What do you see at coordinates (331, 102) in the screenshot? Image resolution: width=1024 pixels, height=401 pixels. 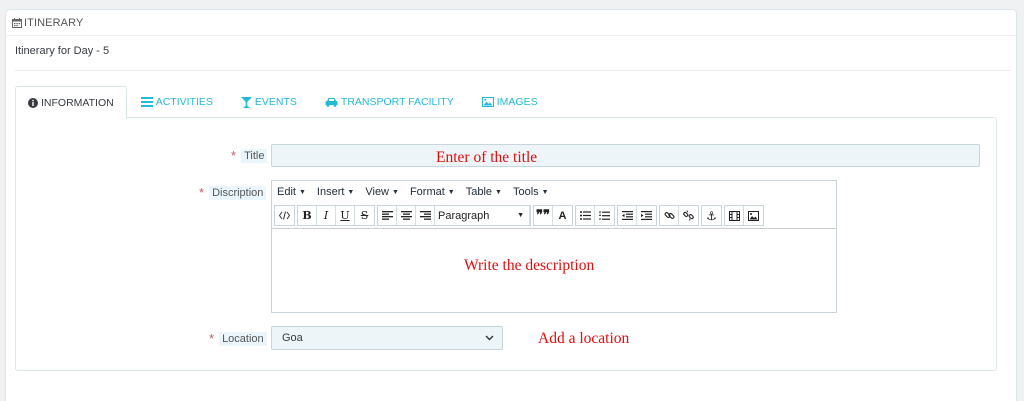 I see `car-icon` at bounding box center [331, 102].